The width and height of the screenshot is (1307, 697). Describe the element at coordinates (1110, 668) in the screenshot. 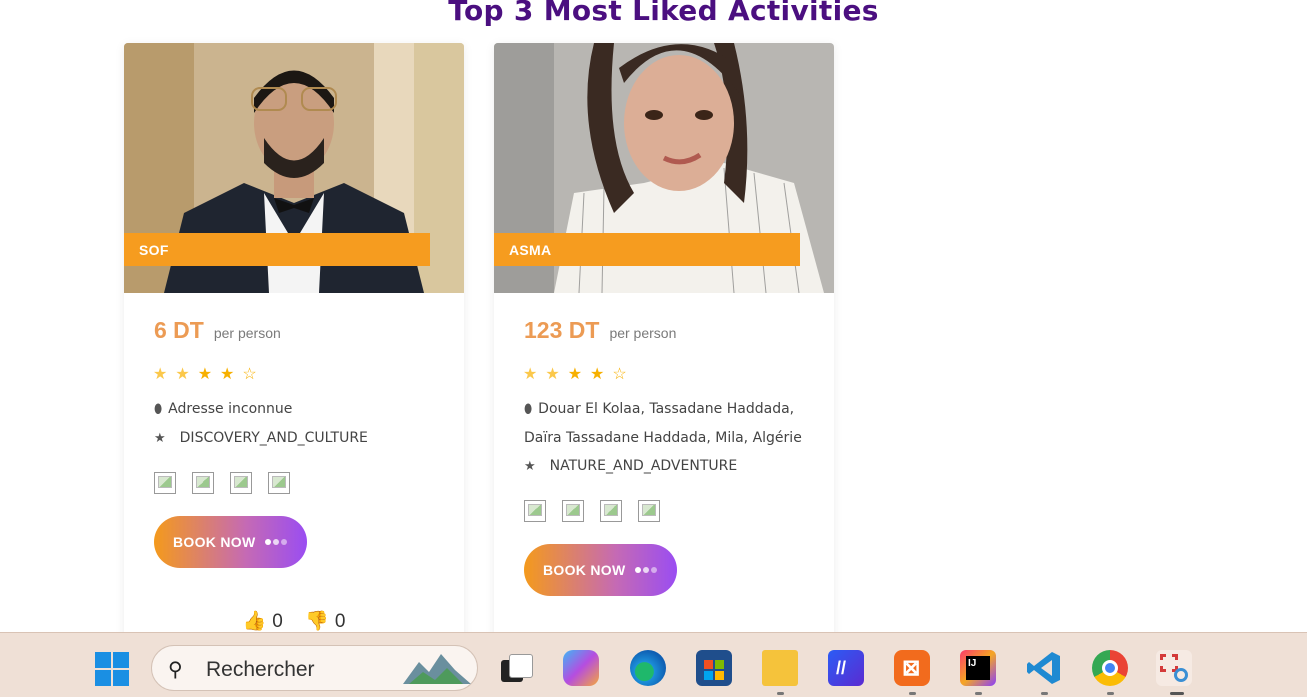

I see `chrome-icon` at that location.